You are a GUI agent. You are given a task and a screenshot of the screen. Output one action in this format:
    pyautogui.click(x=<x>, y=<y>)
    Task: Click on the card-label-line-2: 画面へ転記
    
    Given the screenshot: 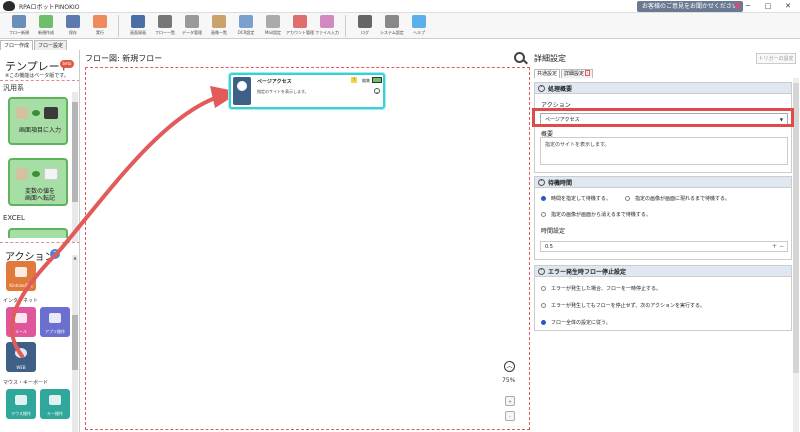 What is the action you would take?
    pyautogui.click(x=39, y=198)
    